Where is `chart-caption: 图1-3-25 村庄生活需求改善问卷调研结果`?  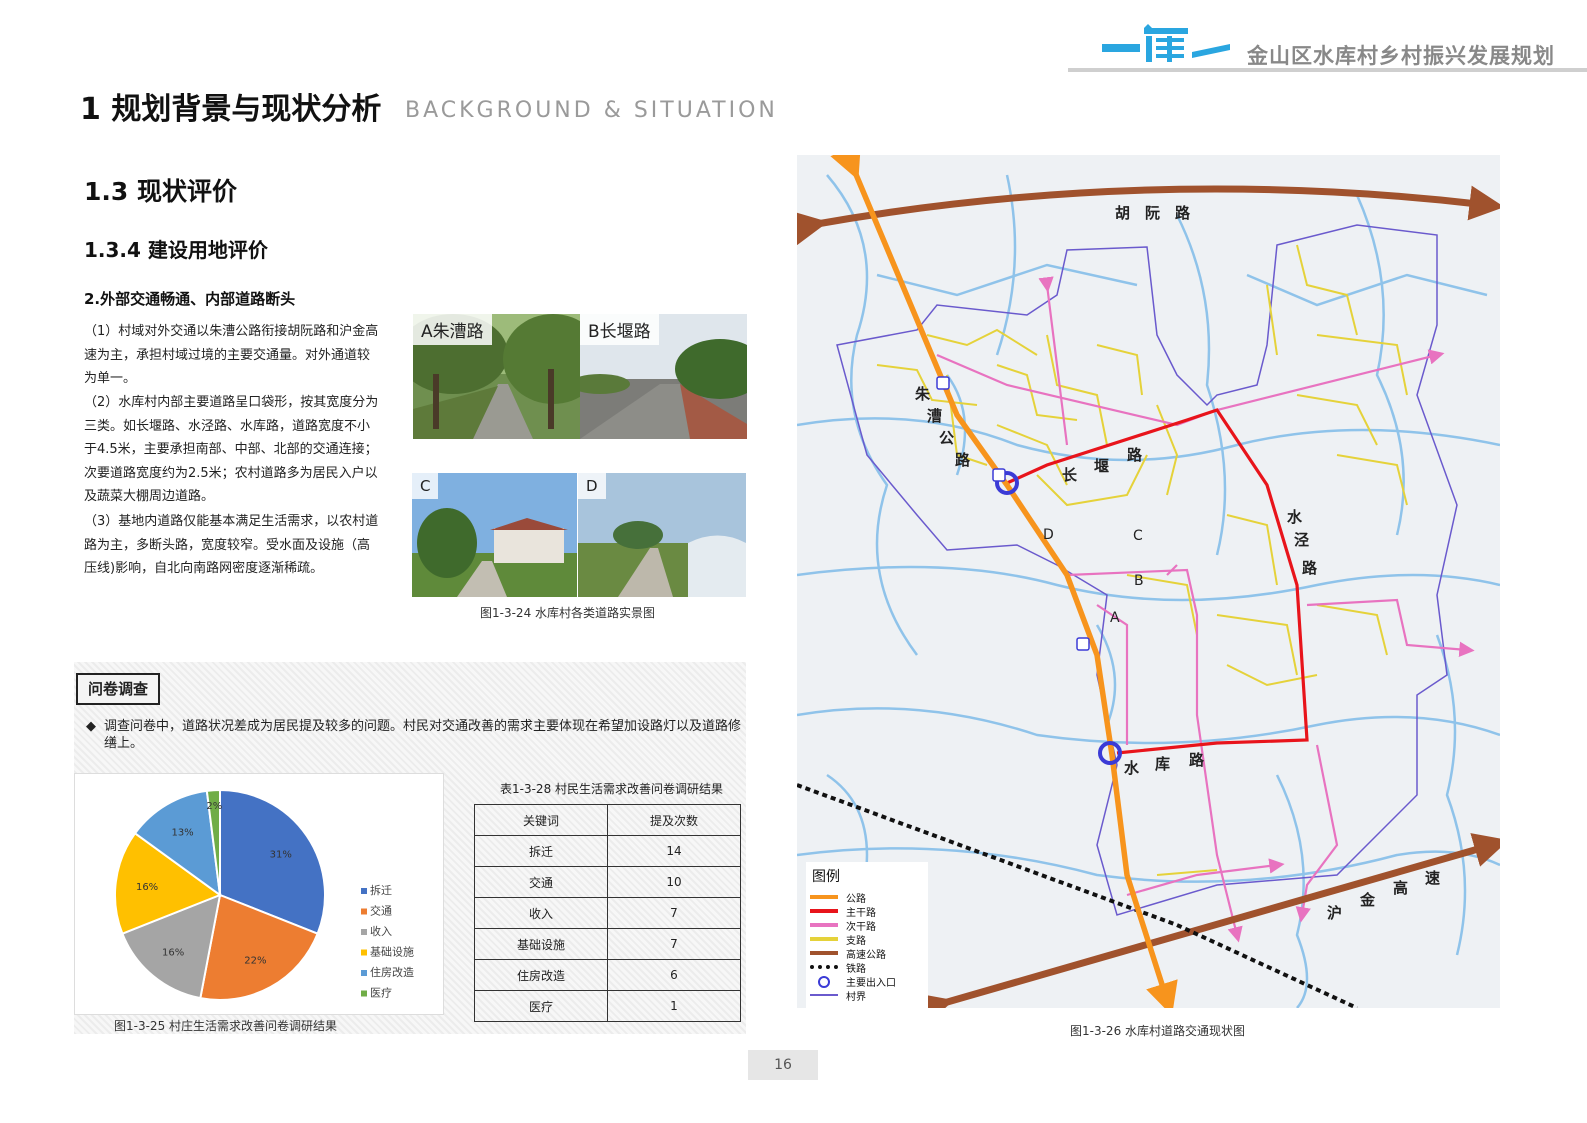
chart-caption: 图1-3-25 村庄生活需求改善问卷调研结果 is located at coordinates (226, 1026).